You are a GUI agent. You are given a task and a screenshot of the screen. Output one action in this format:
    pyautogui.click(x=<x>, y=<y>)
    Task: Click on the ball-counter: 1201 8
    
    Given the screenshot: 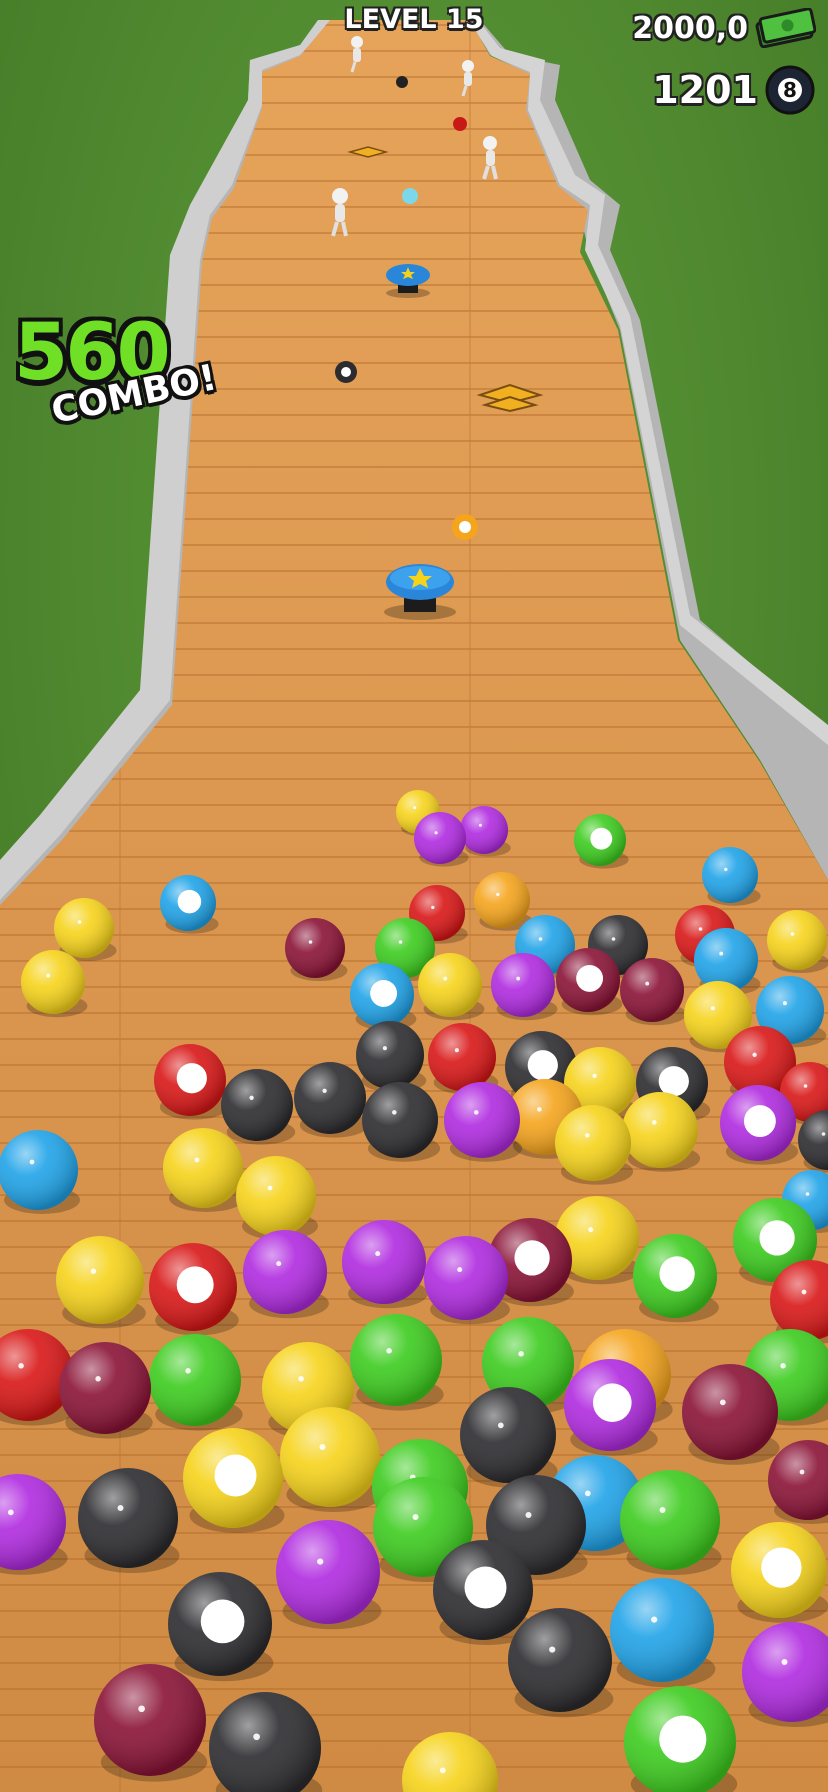 What is the action you would take?
    pyautogui.click(x=734, y=90)
    